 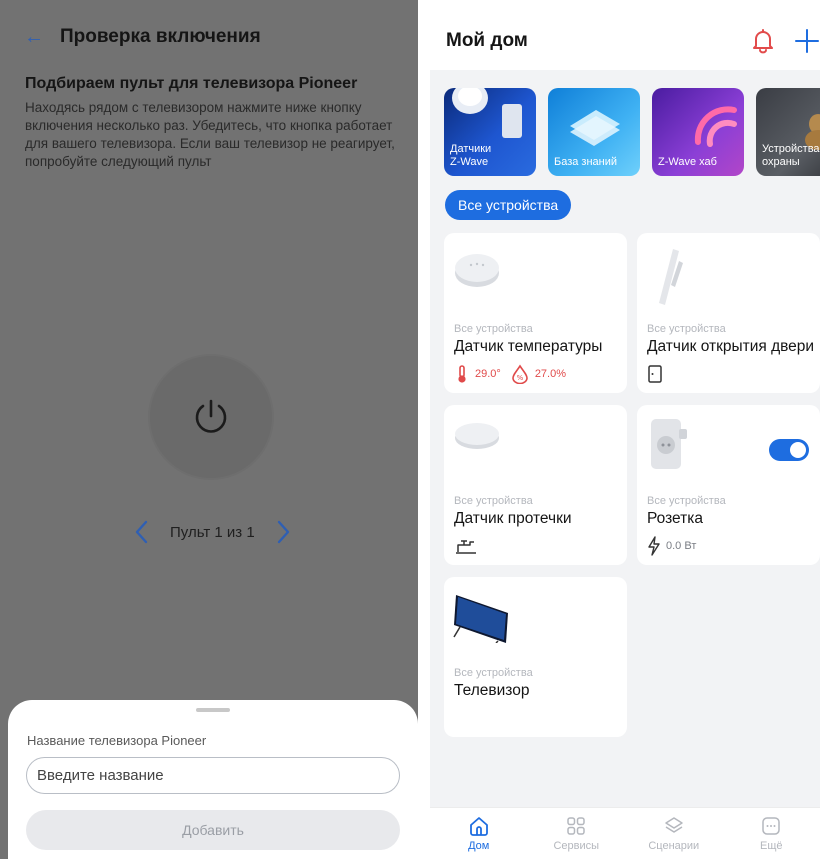 What do you see at coordinates (528, 346) in the screenshot?
I see `device-name: Датчик температуры` at bounding box center [528, 346].